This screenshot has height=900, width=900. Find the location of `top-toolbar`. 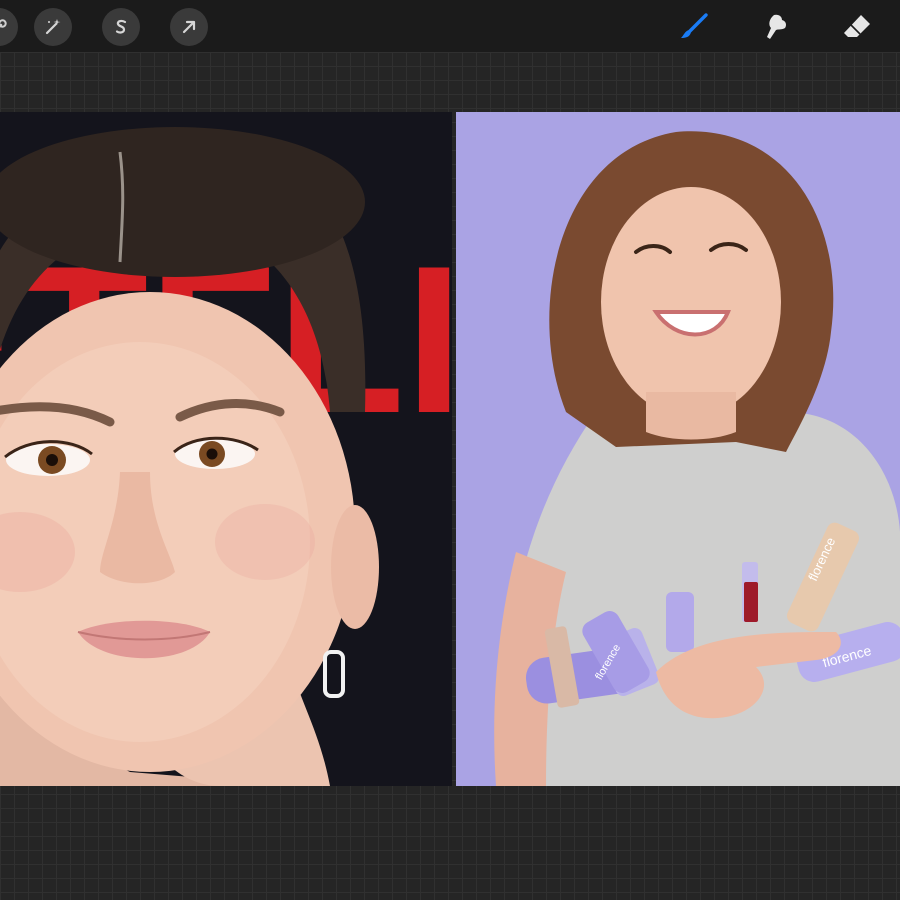

top-toolbar is located at coordinates (450, 26).